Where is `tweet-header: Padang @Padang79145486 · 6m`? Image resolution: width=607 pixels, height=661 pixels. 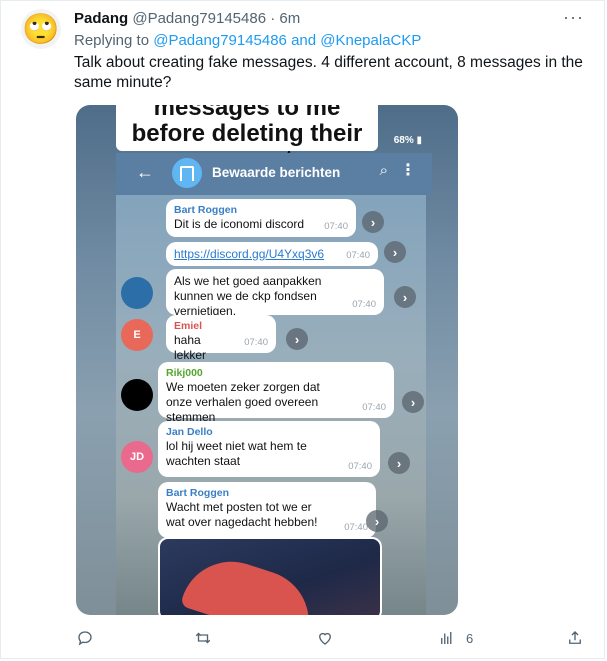 tweet-header: Padang @Padang79145486 · 6m is located at coordinates (187, 19).